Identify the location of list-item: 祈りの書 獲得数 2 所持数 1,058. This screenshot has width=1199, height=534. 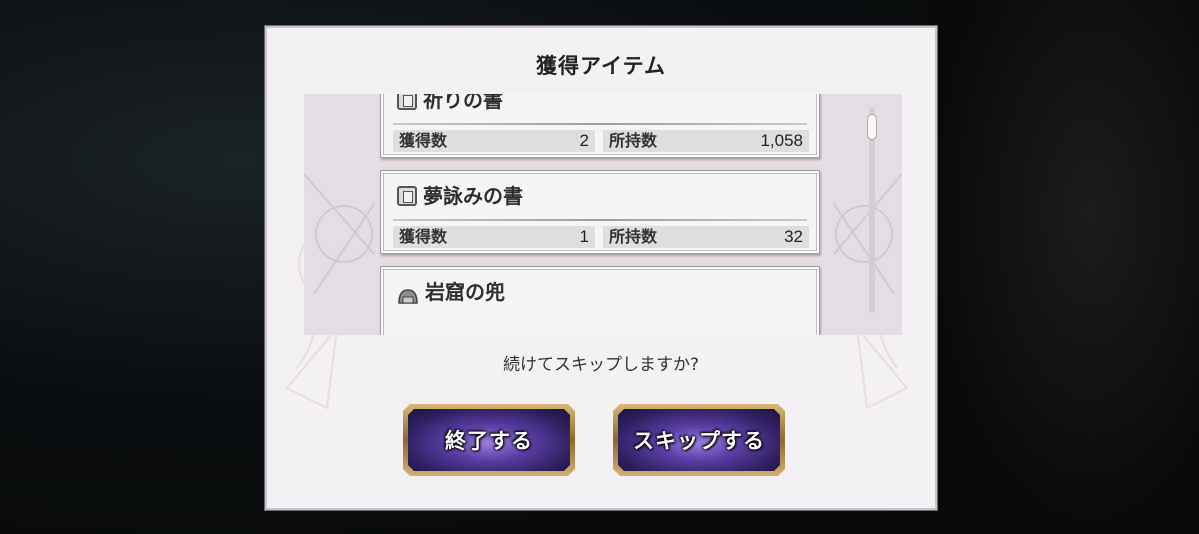
(600, 126).